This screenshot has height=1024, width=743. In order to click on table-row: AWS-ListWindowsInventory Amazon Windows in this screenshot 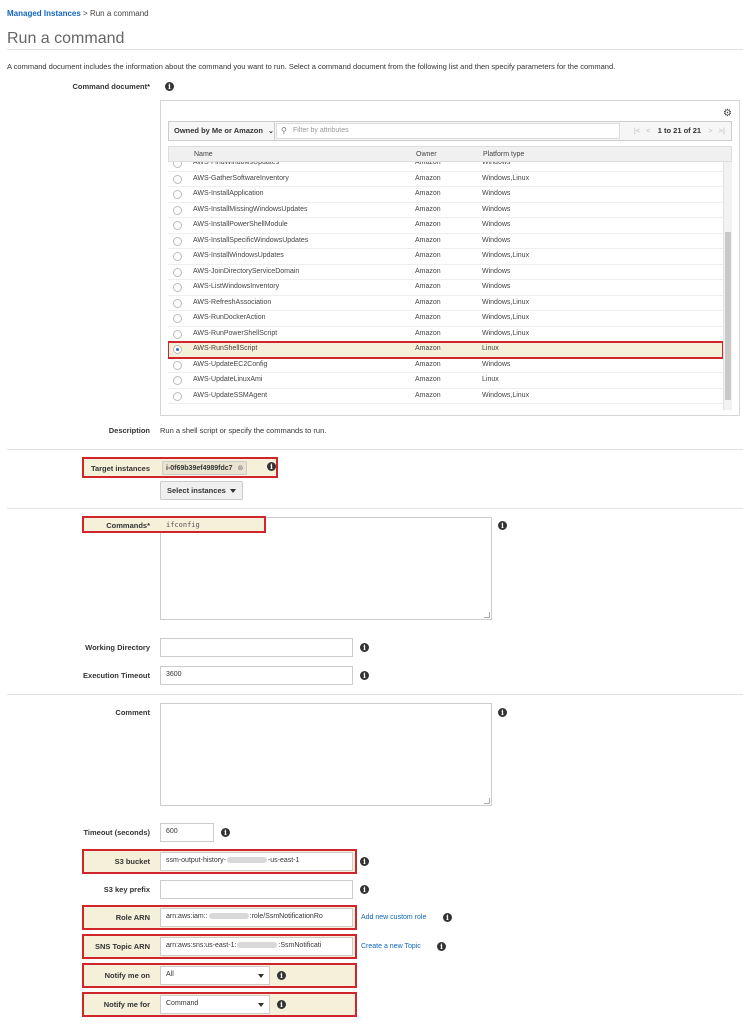, I will do `click(445, 288)`.